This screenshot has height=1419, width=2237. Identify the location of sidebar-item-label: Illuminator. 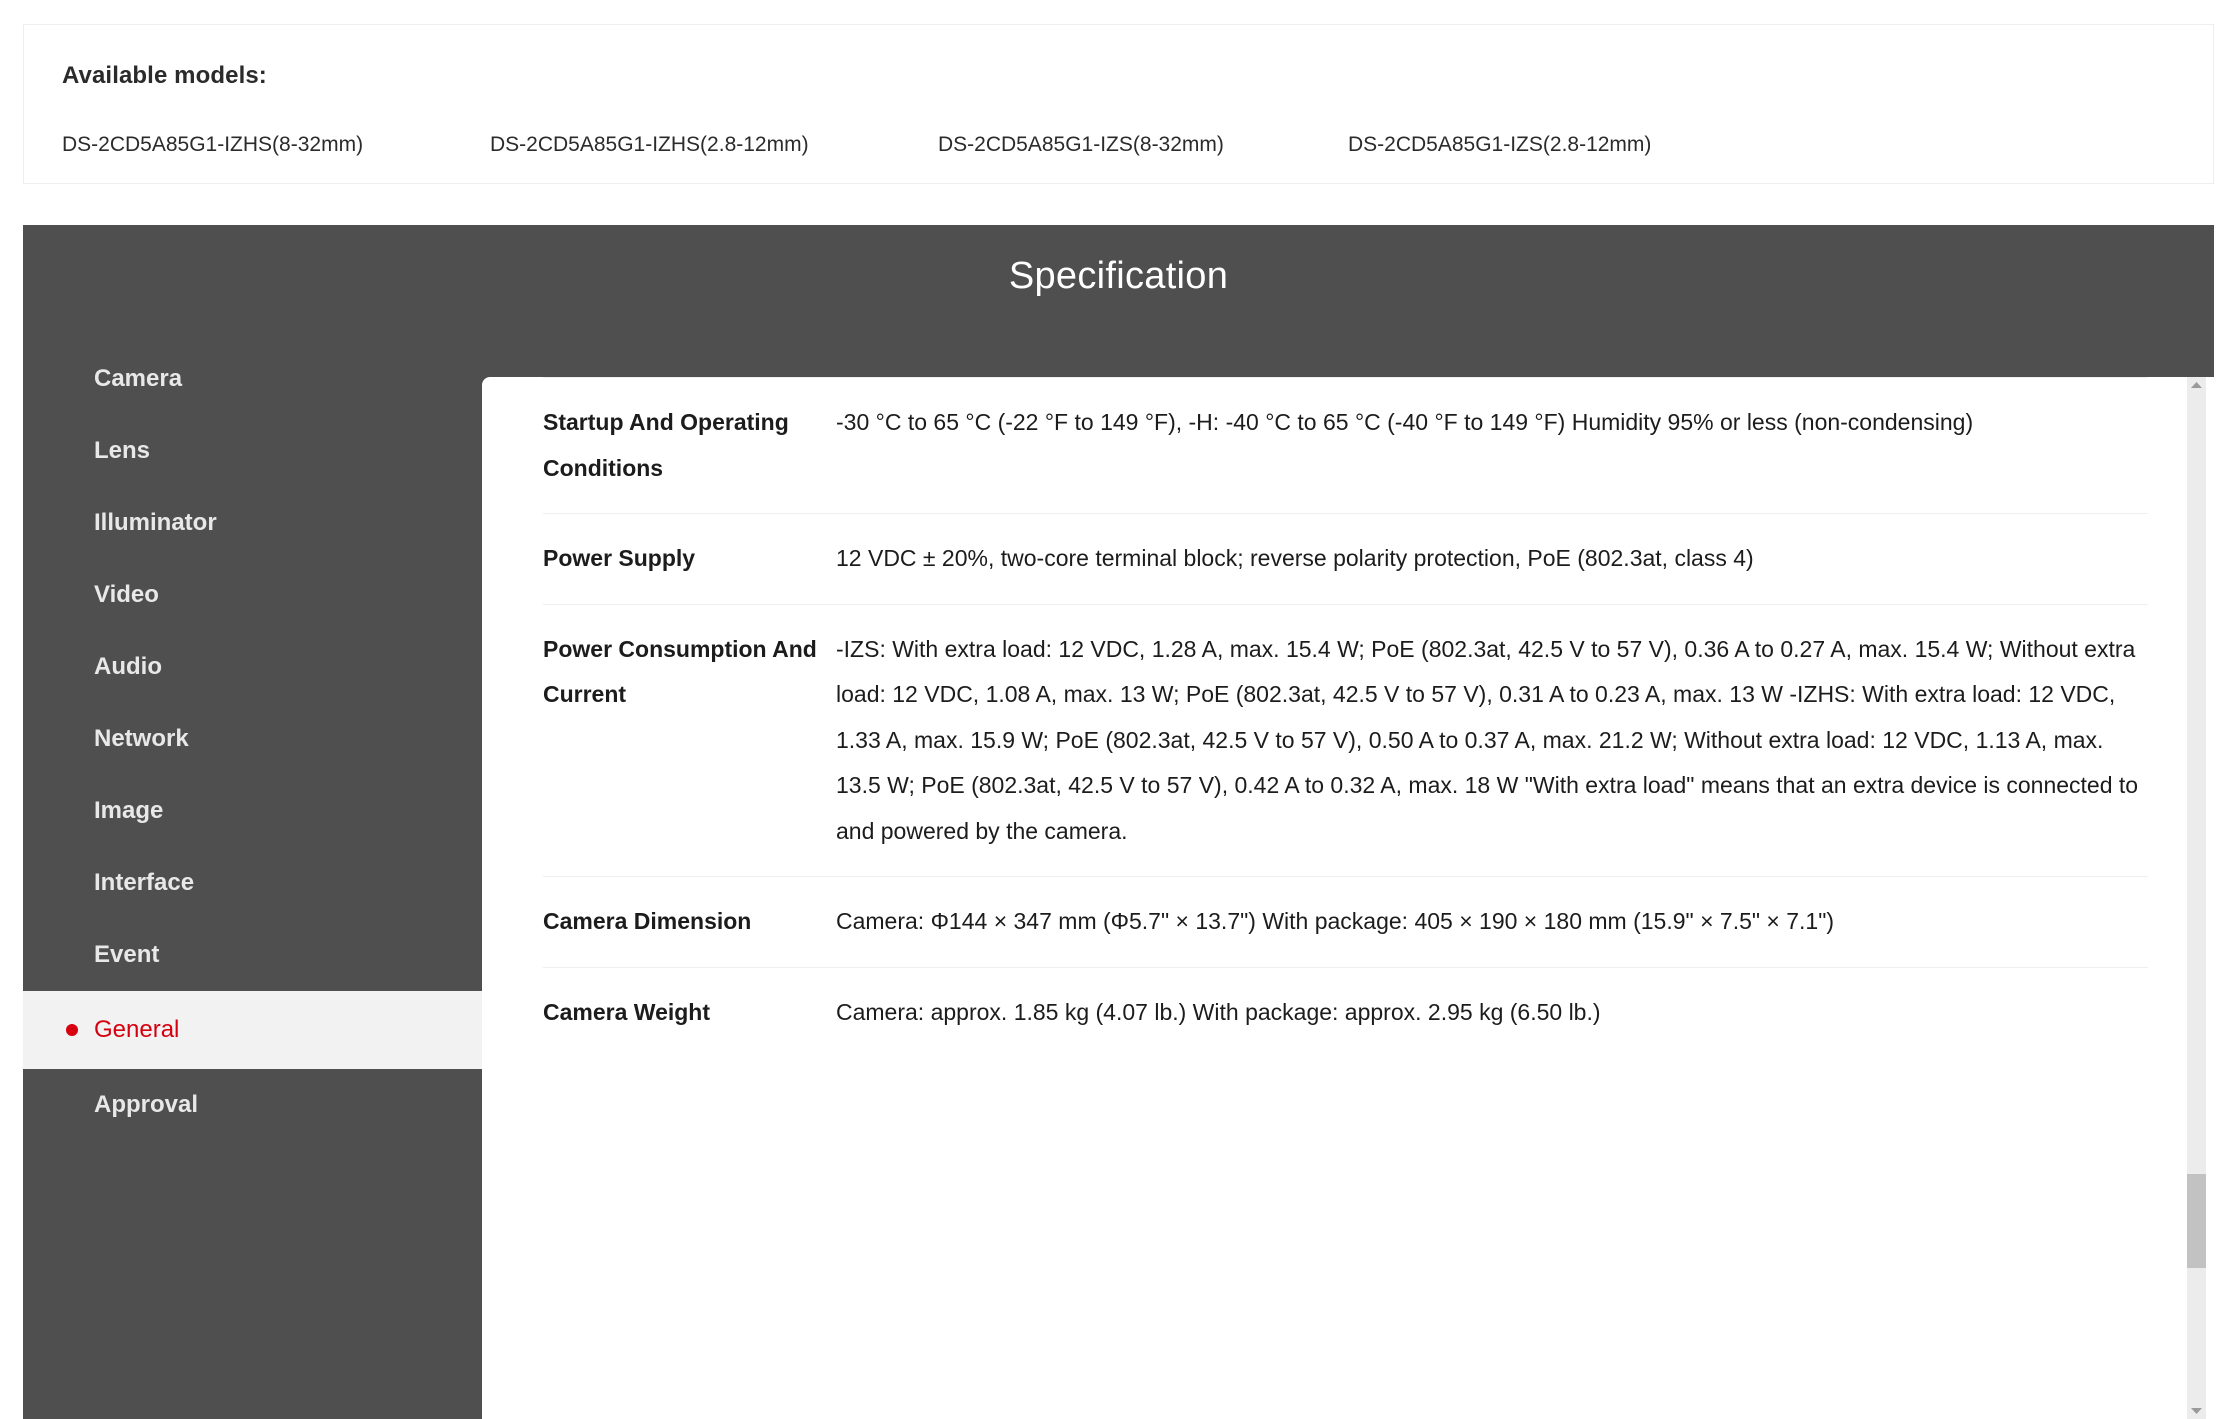
(155, 522).